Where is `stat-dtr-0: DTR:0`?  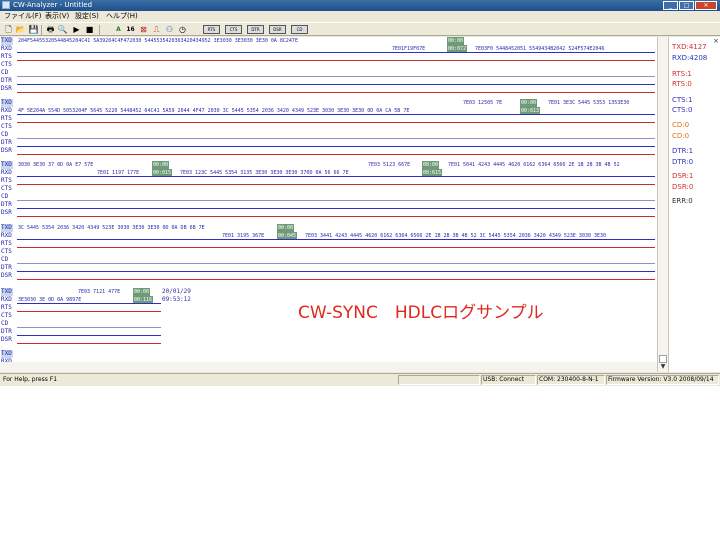
stat-dtr-0: DTR:0 is located at coordinates (683, 162).